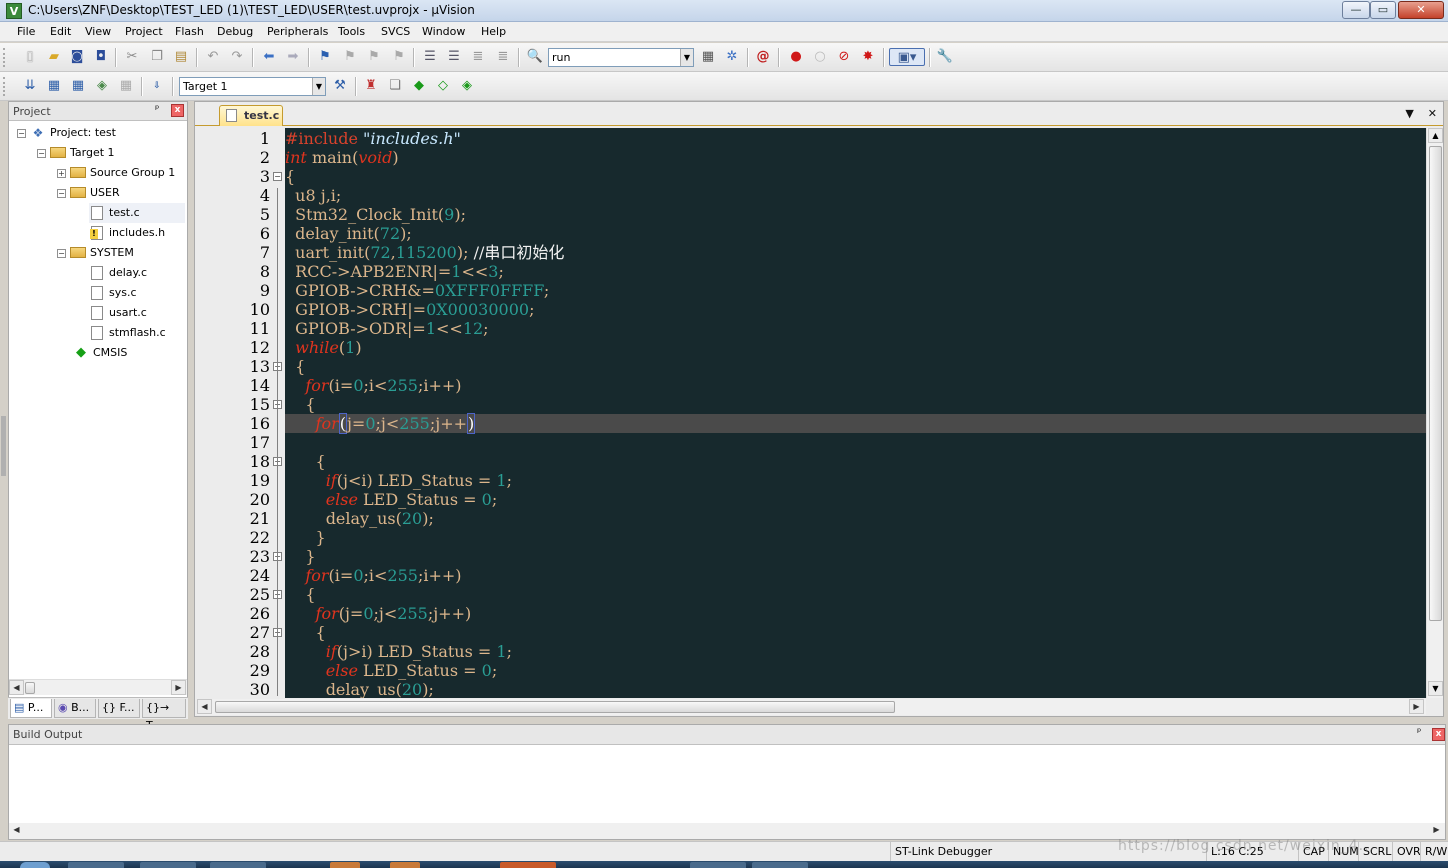  What do you see at coordinates (844, 57) in the screenshot?
I see `disable-breakpoints-icon: ⊘` at bounding box center [844, 57].